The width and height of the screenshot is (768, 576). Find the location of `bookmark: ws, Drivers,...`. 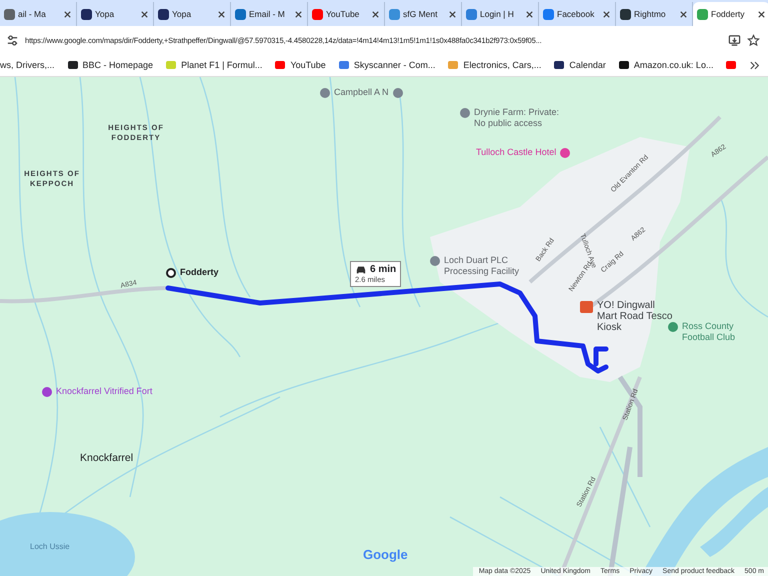

bookmark: ws, Drivers,... is located at coordinates (27, 65).